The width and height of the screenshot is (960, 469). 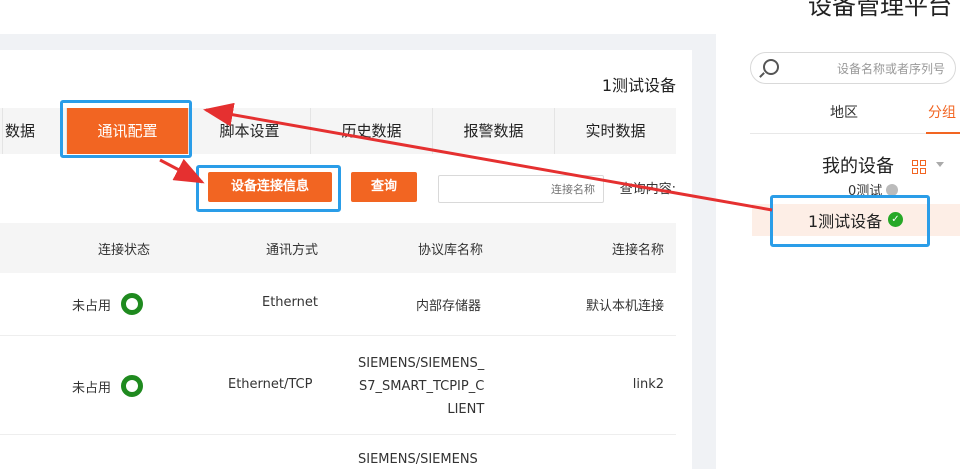 What do you see at coordinates (880, 10) in the screenshot?
I see `page-title: 设备管理平台` at bounding box center [880, 10].